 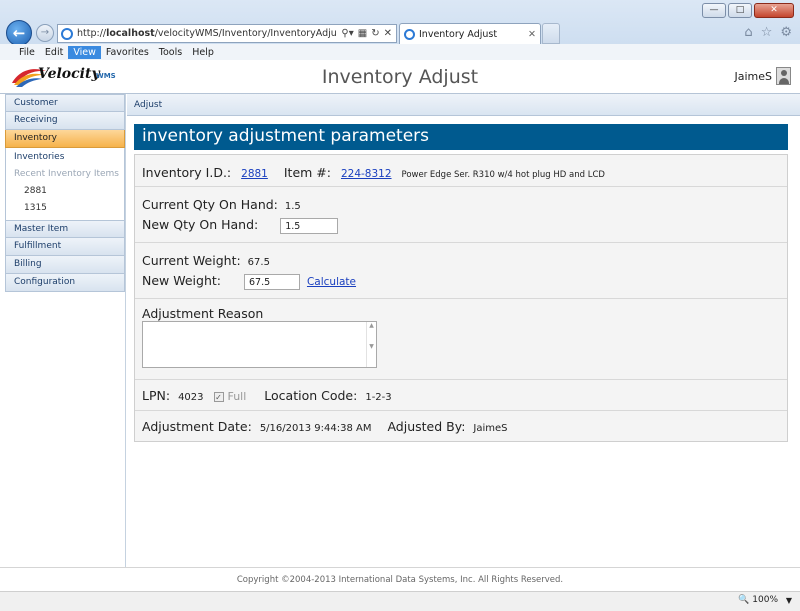 I want to click on new-tab-button, so click(x=551, y=33).